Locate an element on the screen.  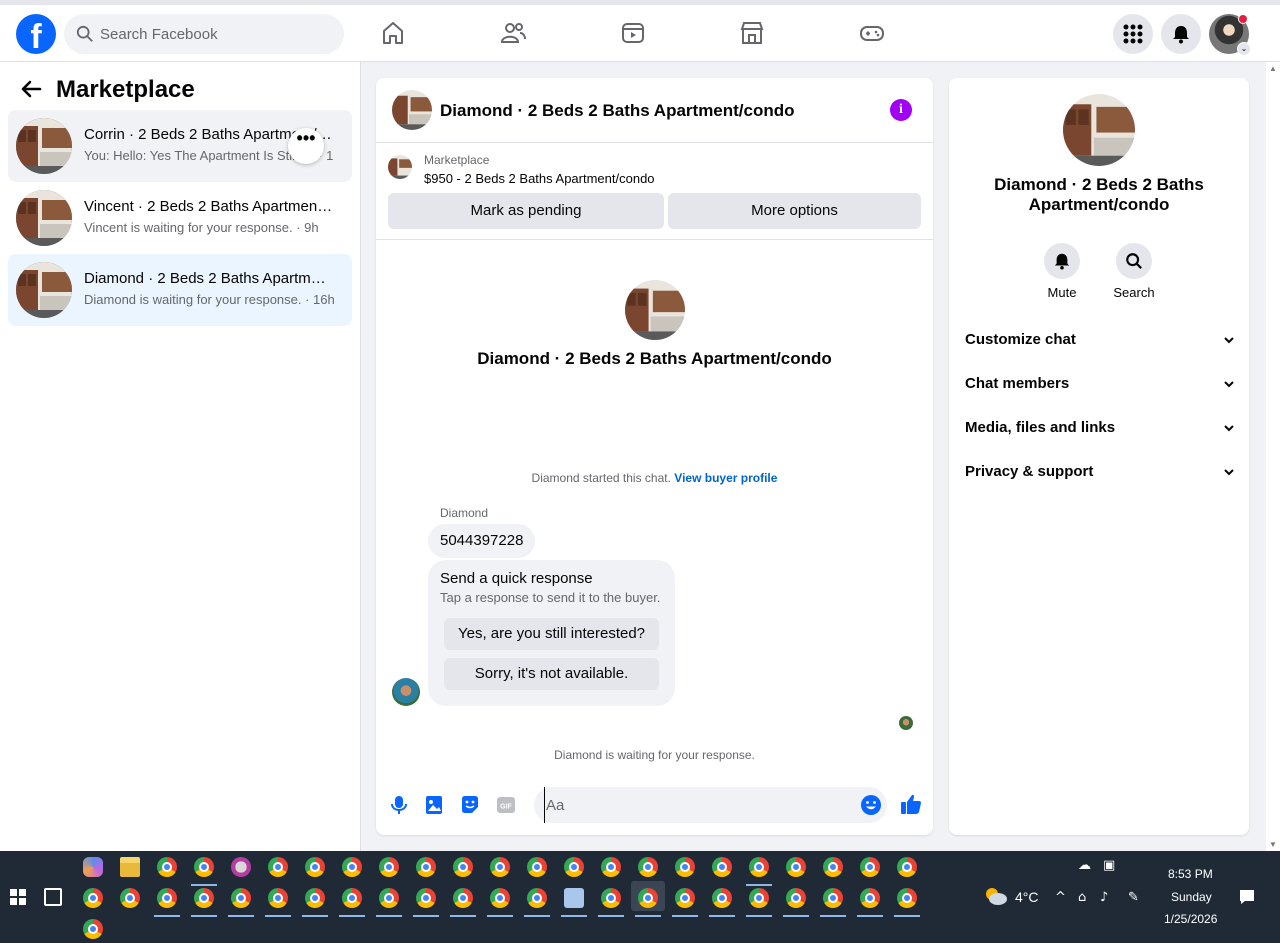
pen-icon: ✎ is located at coordinates (1136, 897).